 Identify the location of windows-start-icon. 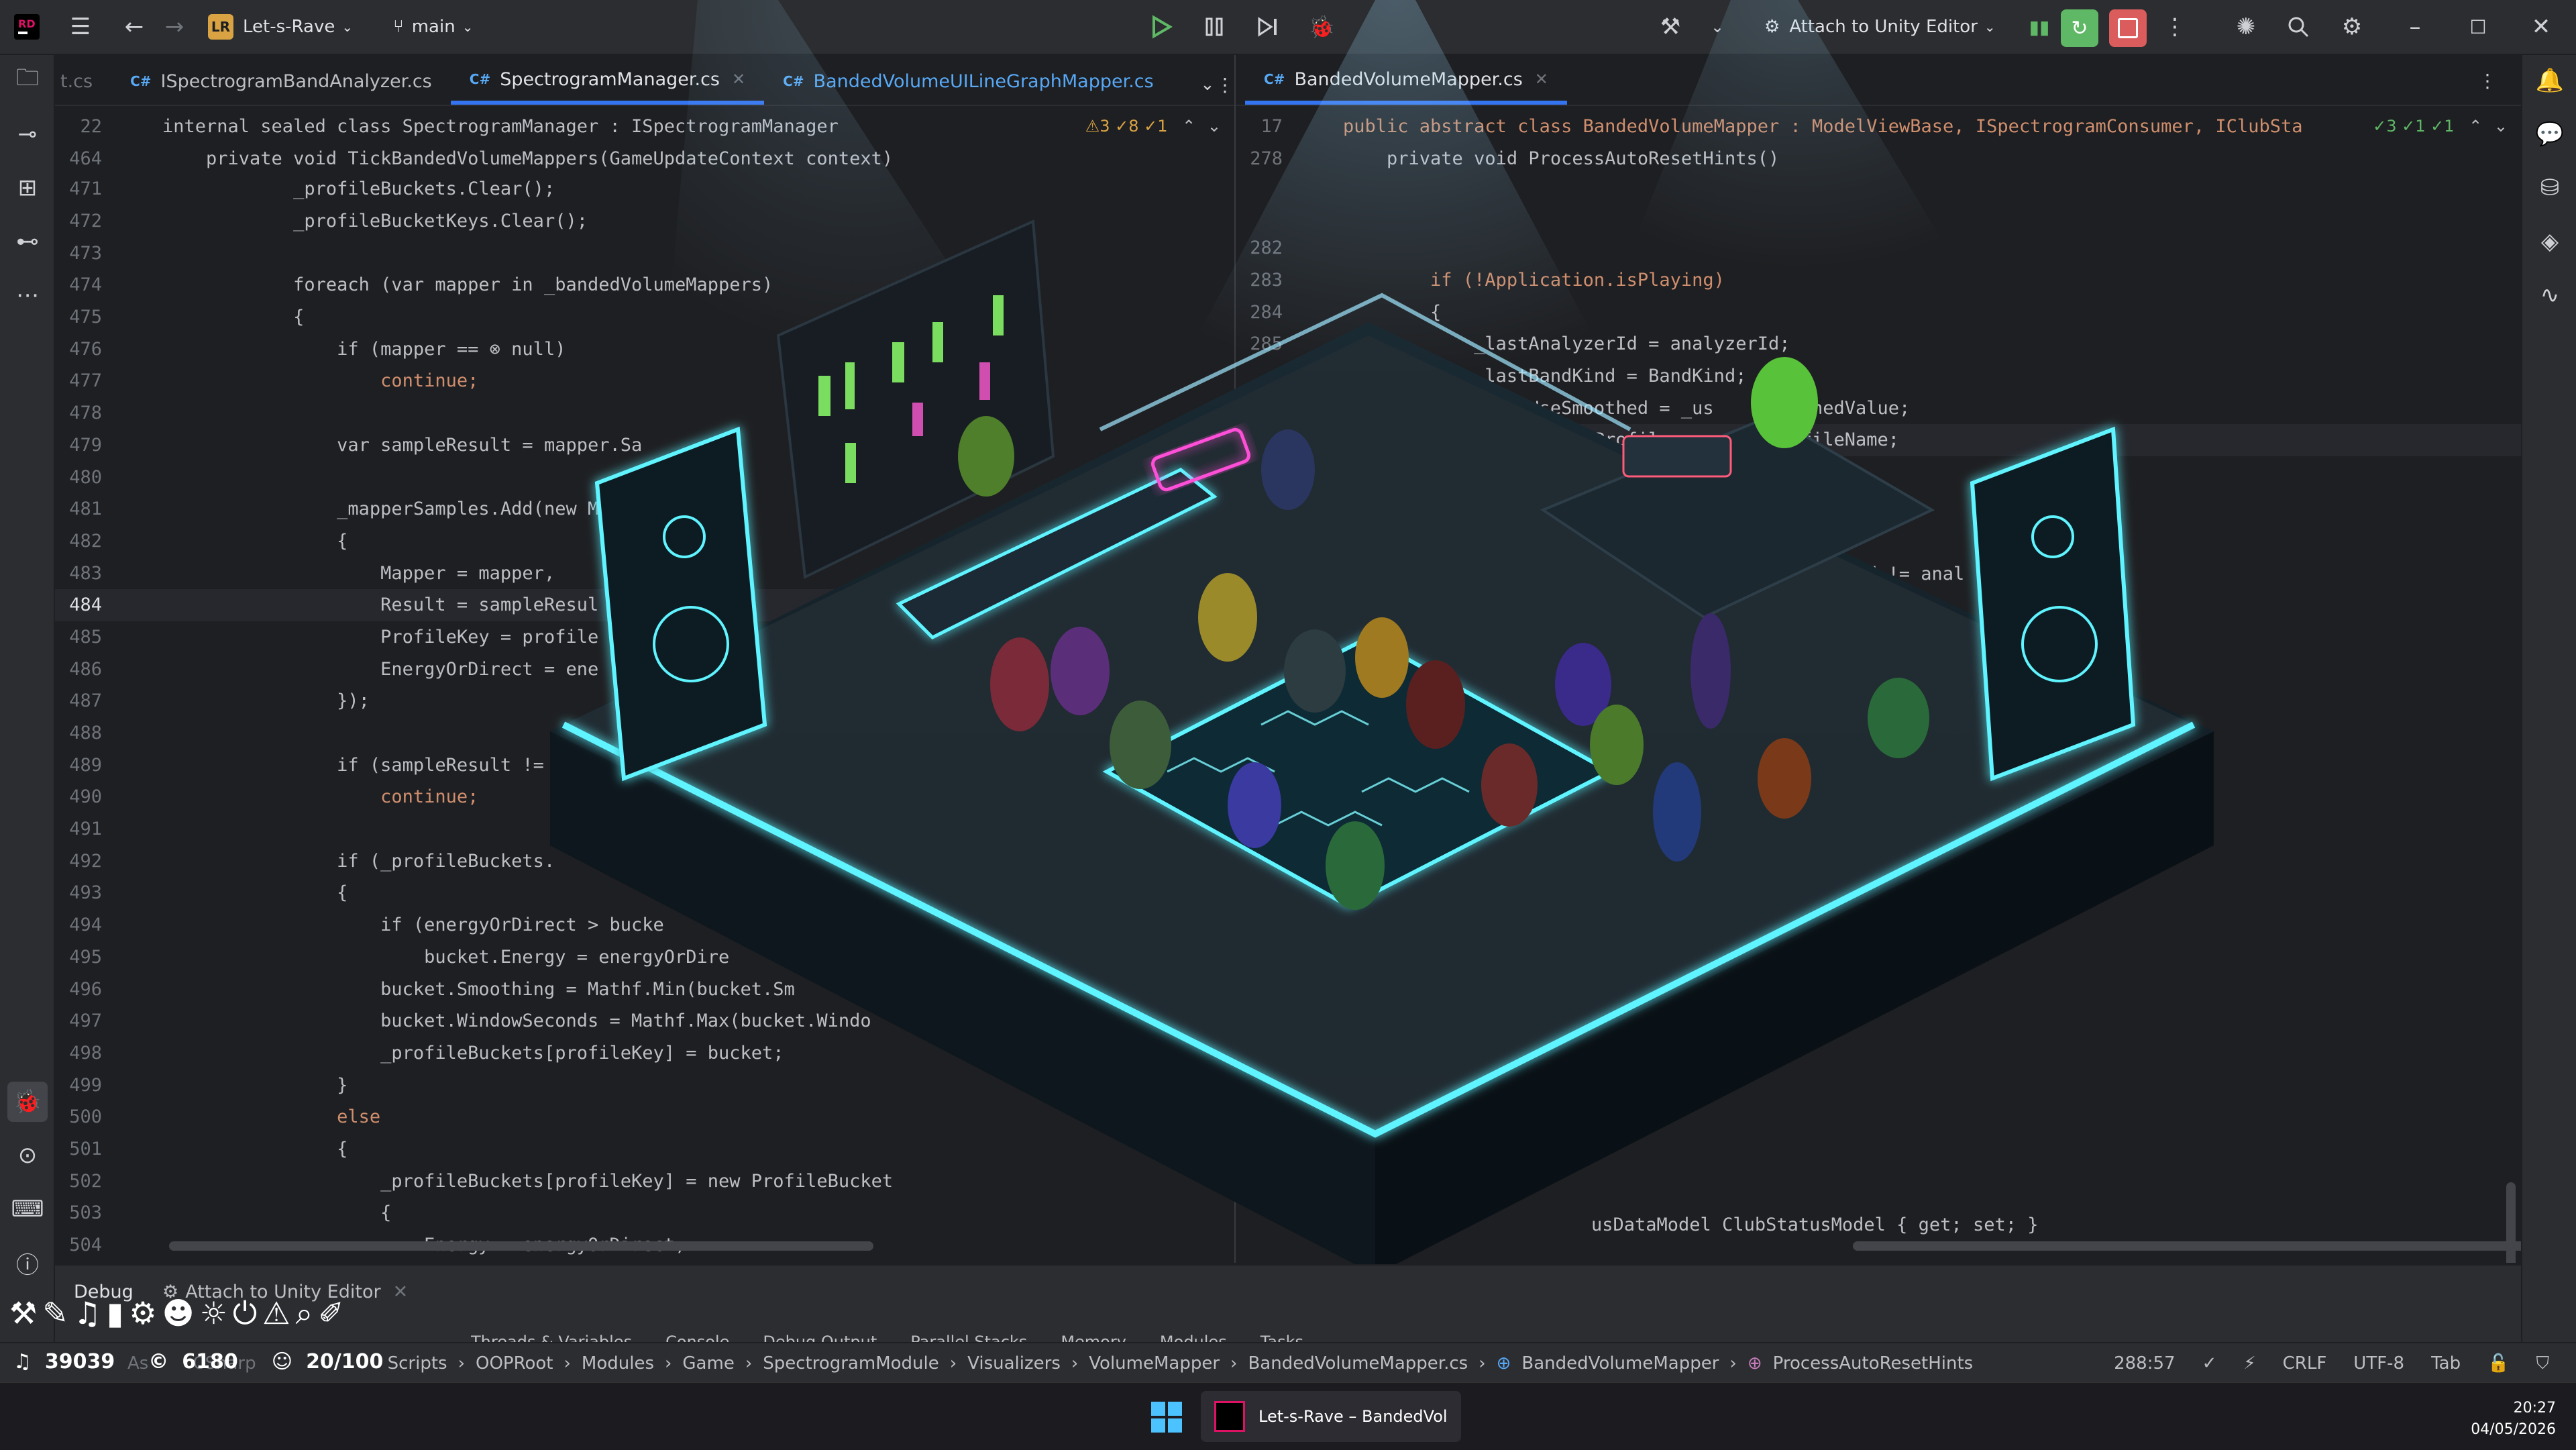
(1166, 1417).